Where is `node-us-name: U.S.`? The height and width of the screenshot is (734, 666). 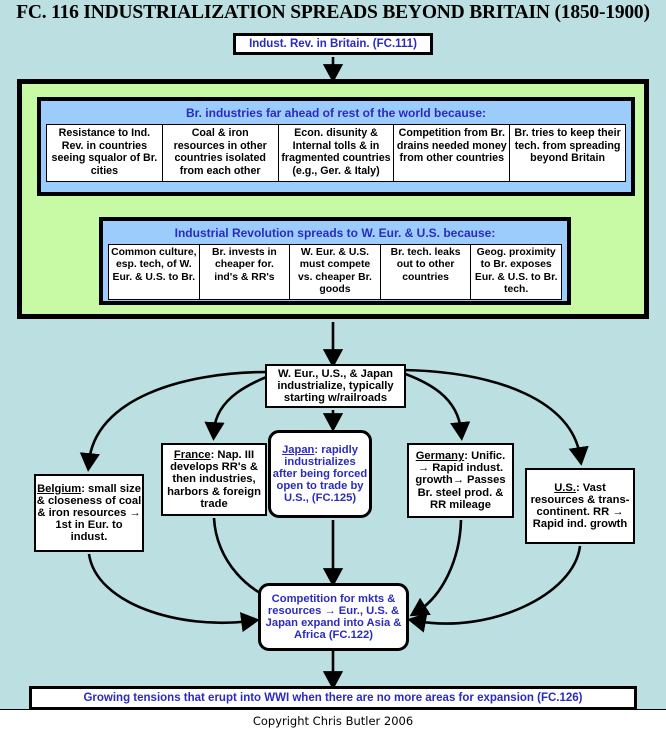 node-us-name: U.S. is located at coordinates (565, 487).